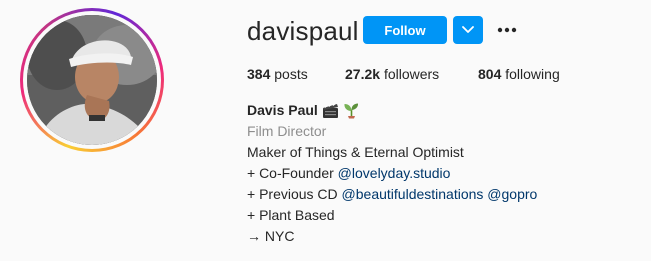  Describe the element at coordinates (392, 110) in the screenshot. I see `full-name-row: Davis Paul` at that location.